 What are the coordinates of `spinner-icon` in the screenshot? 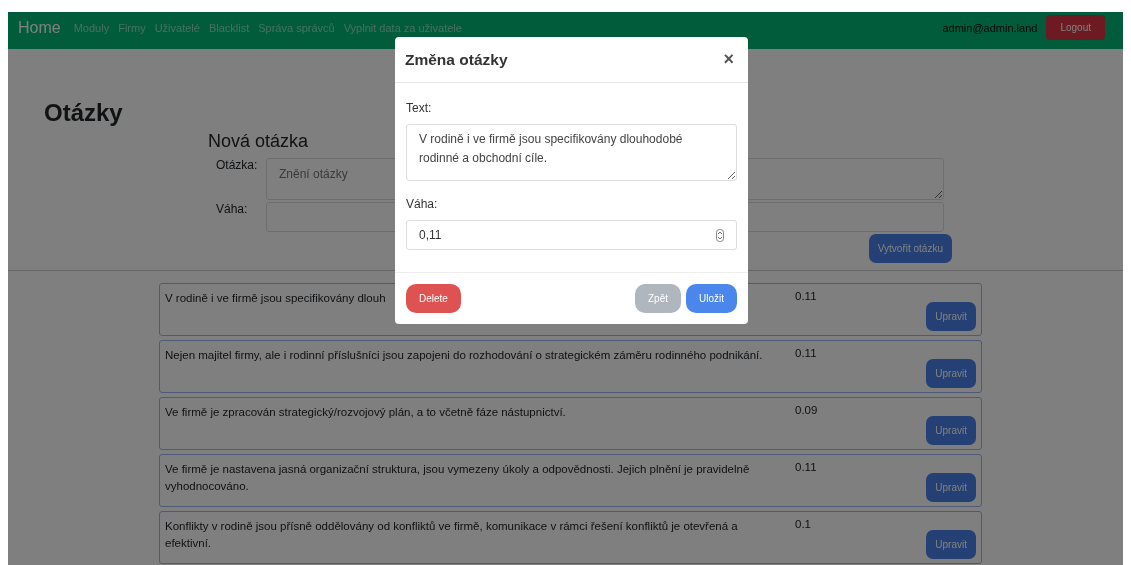 It's located at (720, 235).